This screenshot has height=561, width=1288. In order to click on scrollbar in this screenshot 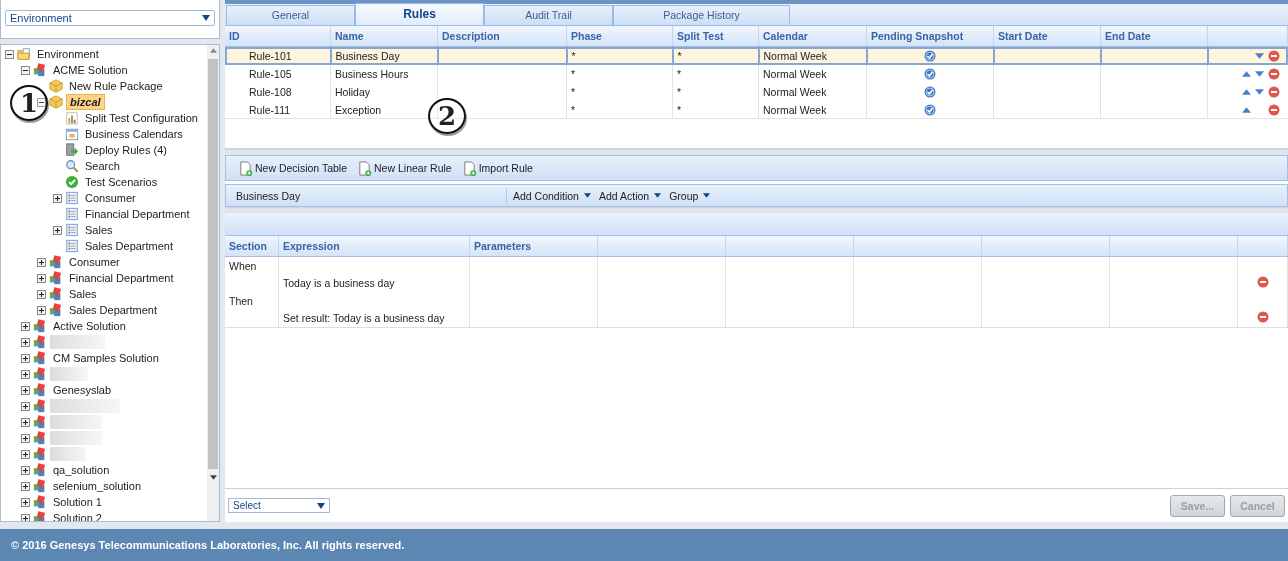, I will do `click(213, 283)`.